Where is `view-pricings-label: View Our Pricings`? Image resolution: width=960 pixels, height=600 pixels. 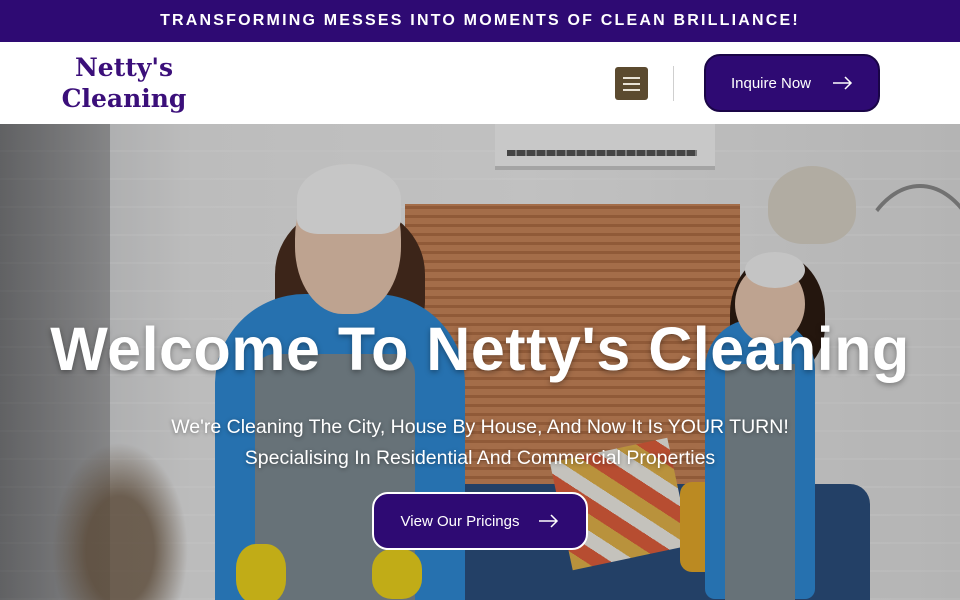
view-pricings-label: View Our Pricings is located at coordinates (460, 521).